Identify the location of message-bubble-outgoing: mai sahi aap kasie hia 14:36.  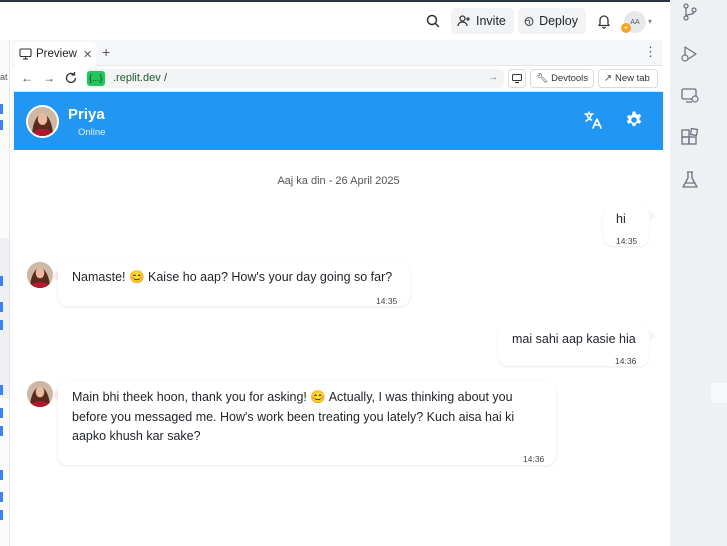
(573, 345).